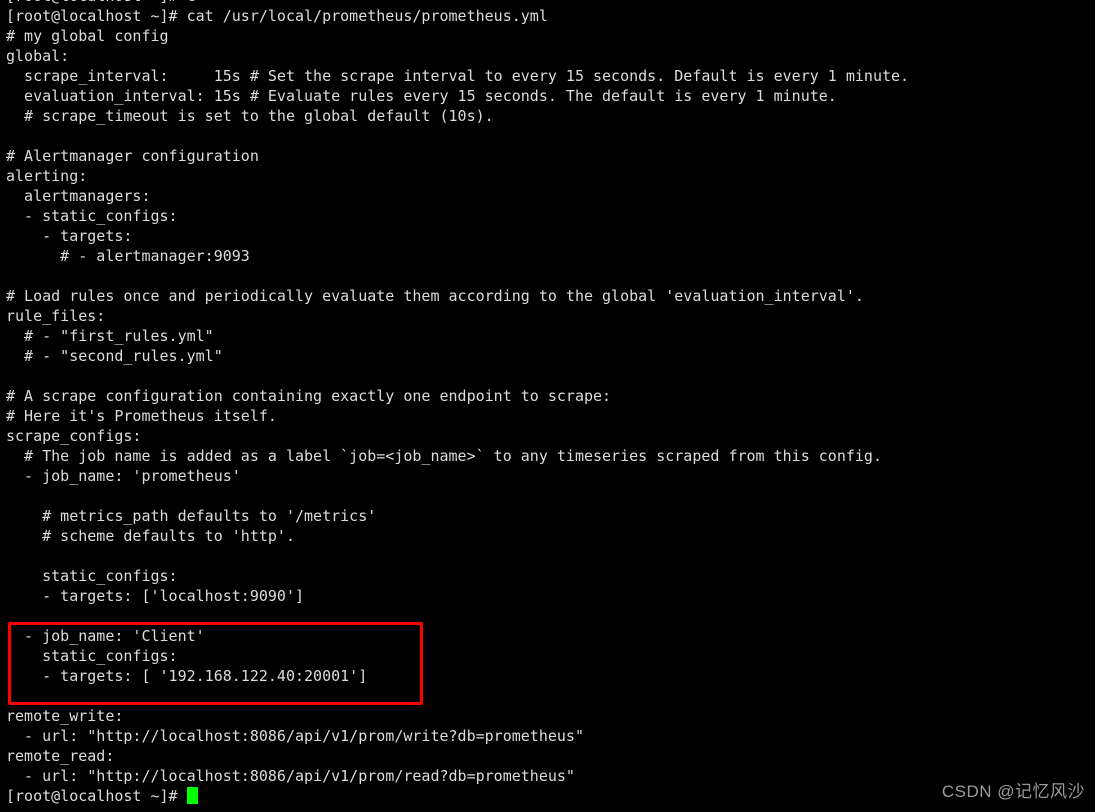 Image resolution: width=1095 pixels, height=812 pixels. What do you see at coordinates (123, 476) in the screenshot?
I see `terminal-line: - job_name: 'prometheus'` at bounding box center [123, 476].